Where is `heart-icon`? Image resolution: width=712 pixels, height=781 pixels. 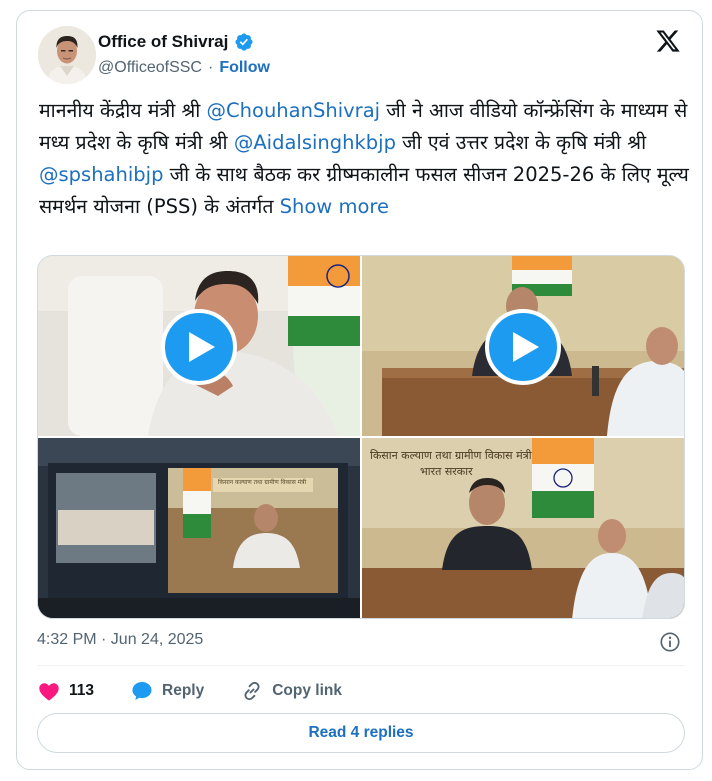 heart-icon is located at coordinates (49, 692).